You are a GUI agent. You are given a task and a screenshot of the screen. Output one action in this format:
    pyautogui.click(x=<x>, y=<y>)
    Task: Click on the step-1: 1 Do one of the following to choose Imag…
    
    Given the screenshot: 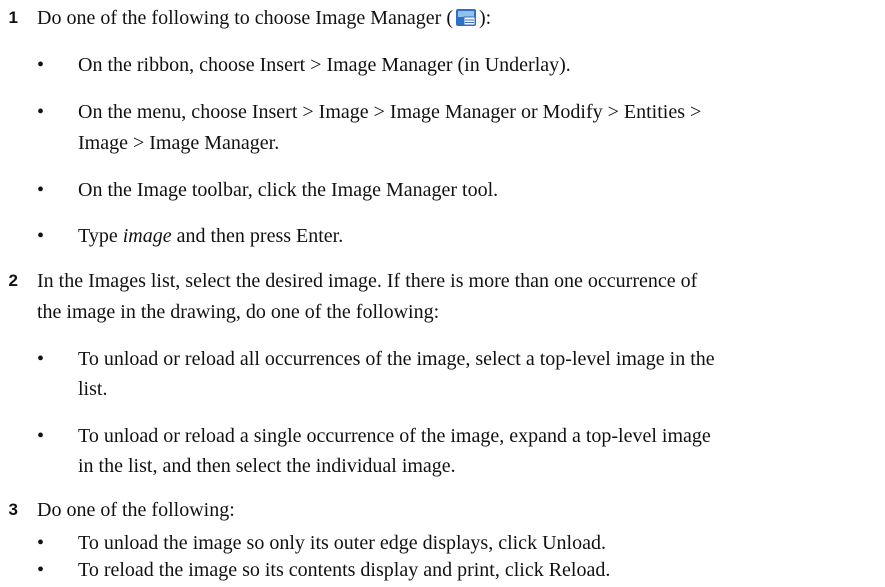 What is the action you would take?
    pyautogui.click(x=442, y=18)
    